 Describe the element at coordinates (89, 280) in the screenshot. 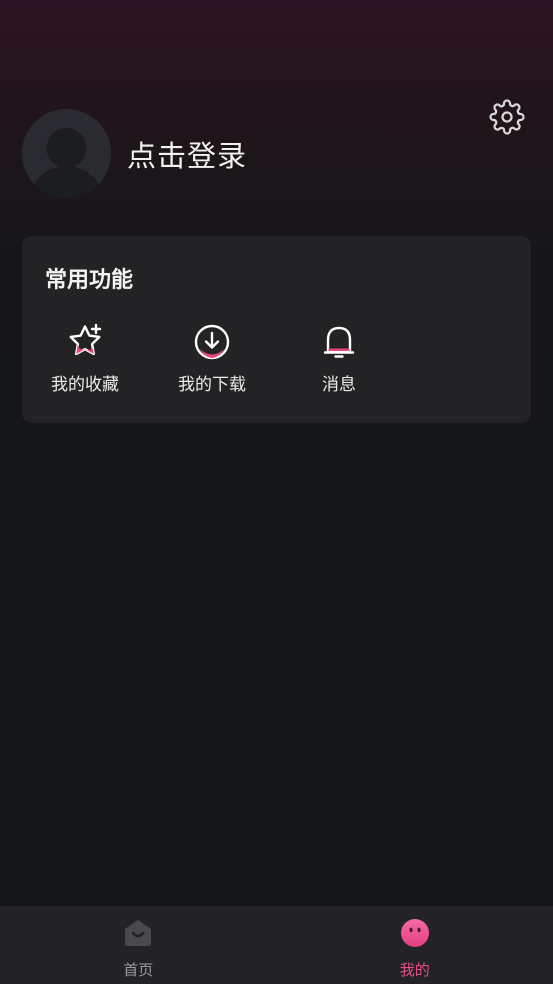

I see `card-title: 常用功能` at that location.